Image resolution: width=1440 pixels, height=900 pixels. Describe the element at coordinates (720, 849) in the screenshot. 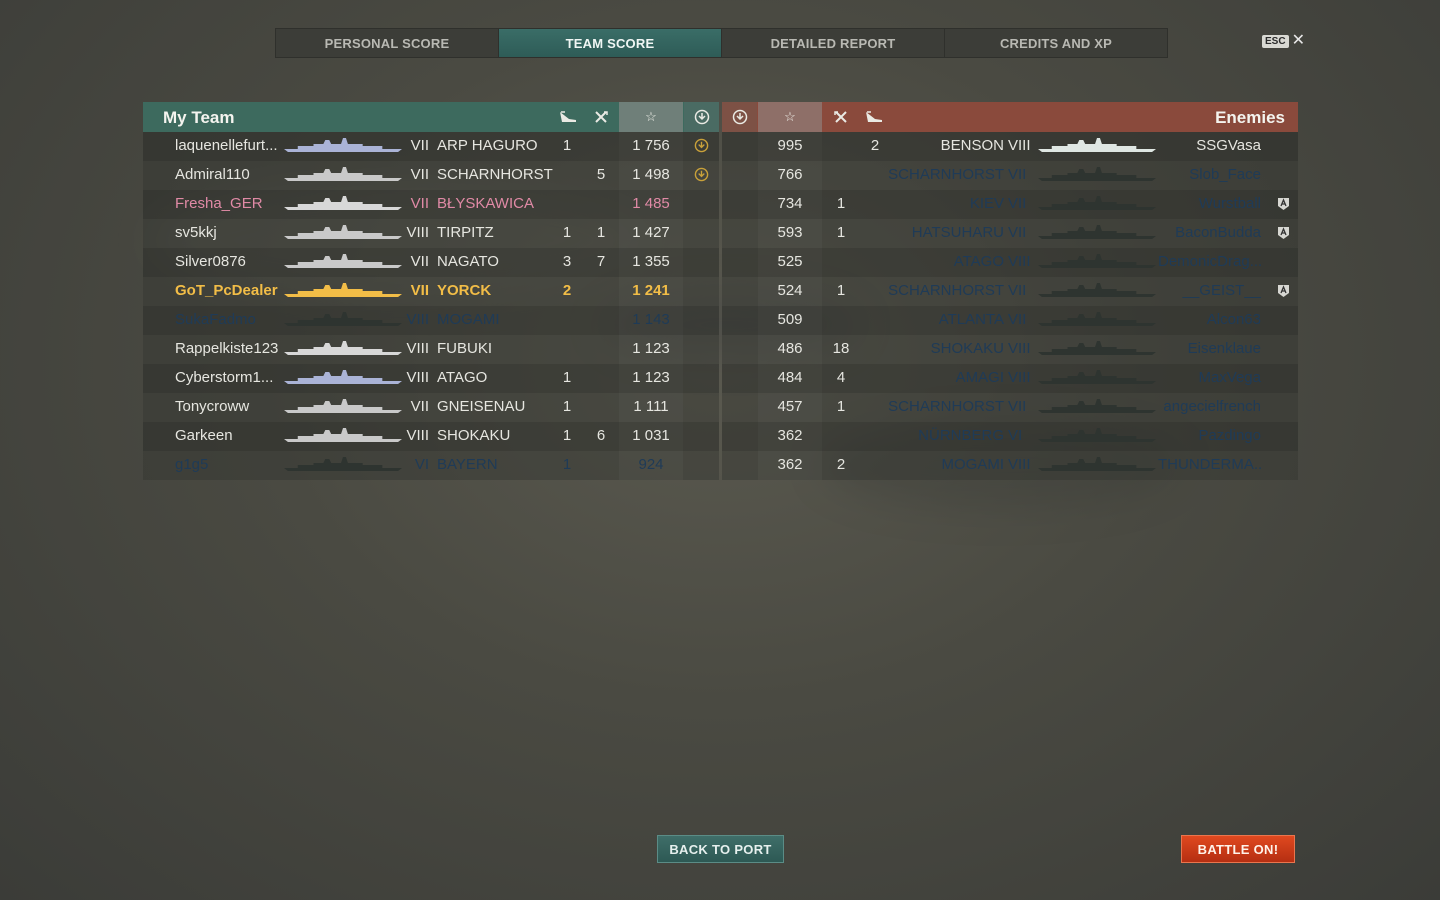

I see `back-to-port-button: BACK TO PORT` at that location.